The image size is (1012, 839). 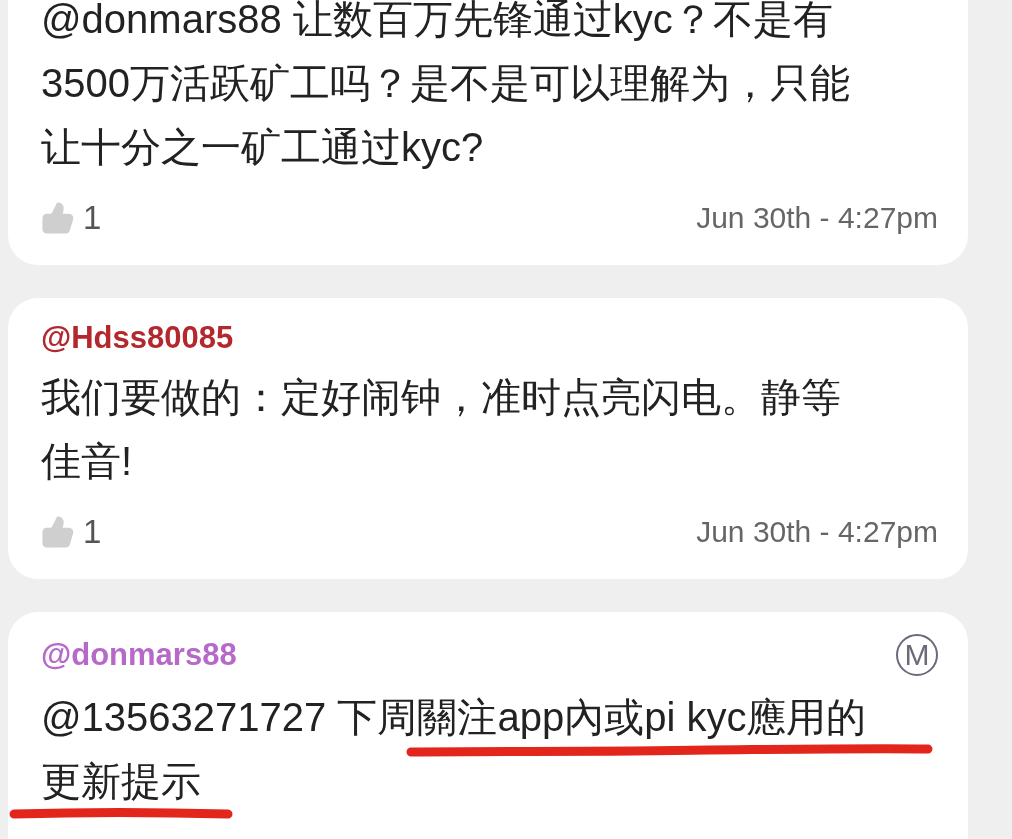 What do you see at coordinates (139, 655) in the screenshot?
I see `comment-author: @donmars88` at bounding box center [139, 655].